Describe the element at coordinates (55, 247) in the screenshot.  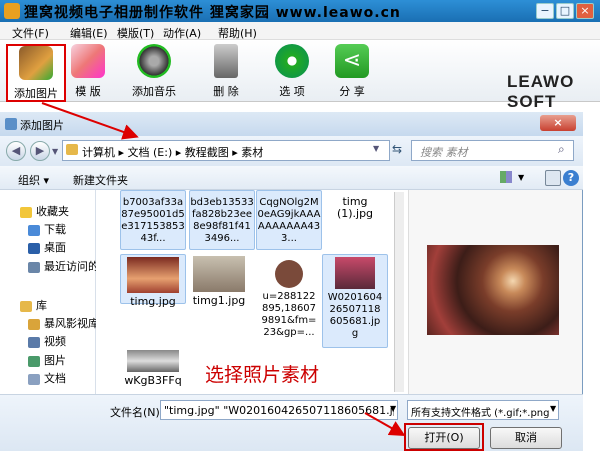
I see `sidebar-item-label: 桌面` at that location.